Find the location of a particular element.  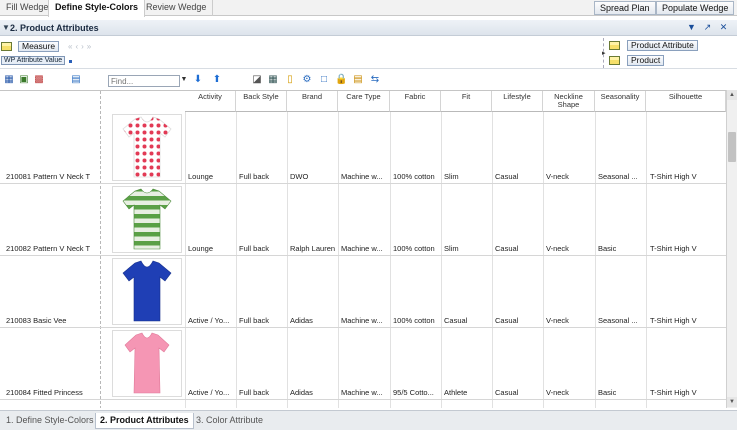

tab-define-style-colors: Define Style-Colors is located at coordinates (97, 8).